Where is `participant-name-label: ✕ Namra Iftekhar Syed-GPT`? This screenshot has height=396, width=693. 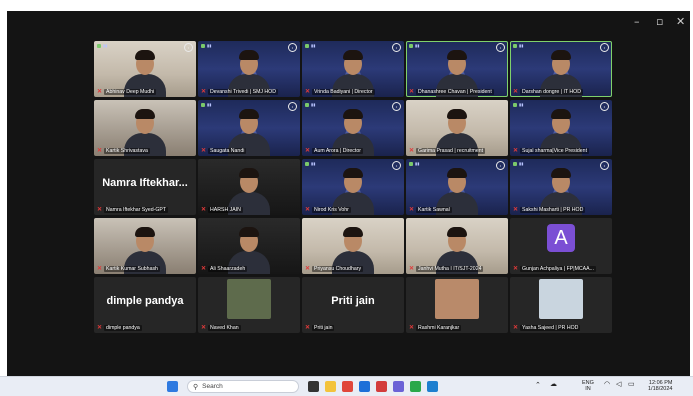
participant-name-label: ✕ Namra Iftekhar Syed-GPT is located at coordinates (145, 210).